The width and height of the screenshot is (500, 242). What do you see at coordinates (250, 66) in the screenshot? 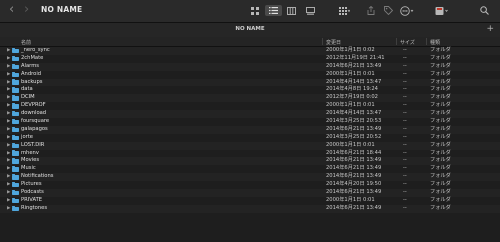
I see `table-row: ▶ Alarms 2014年6月21日 13:49 -- フォルダ` at bounding box center [250, 66].